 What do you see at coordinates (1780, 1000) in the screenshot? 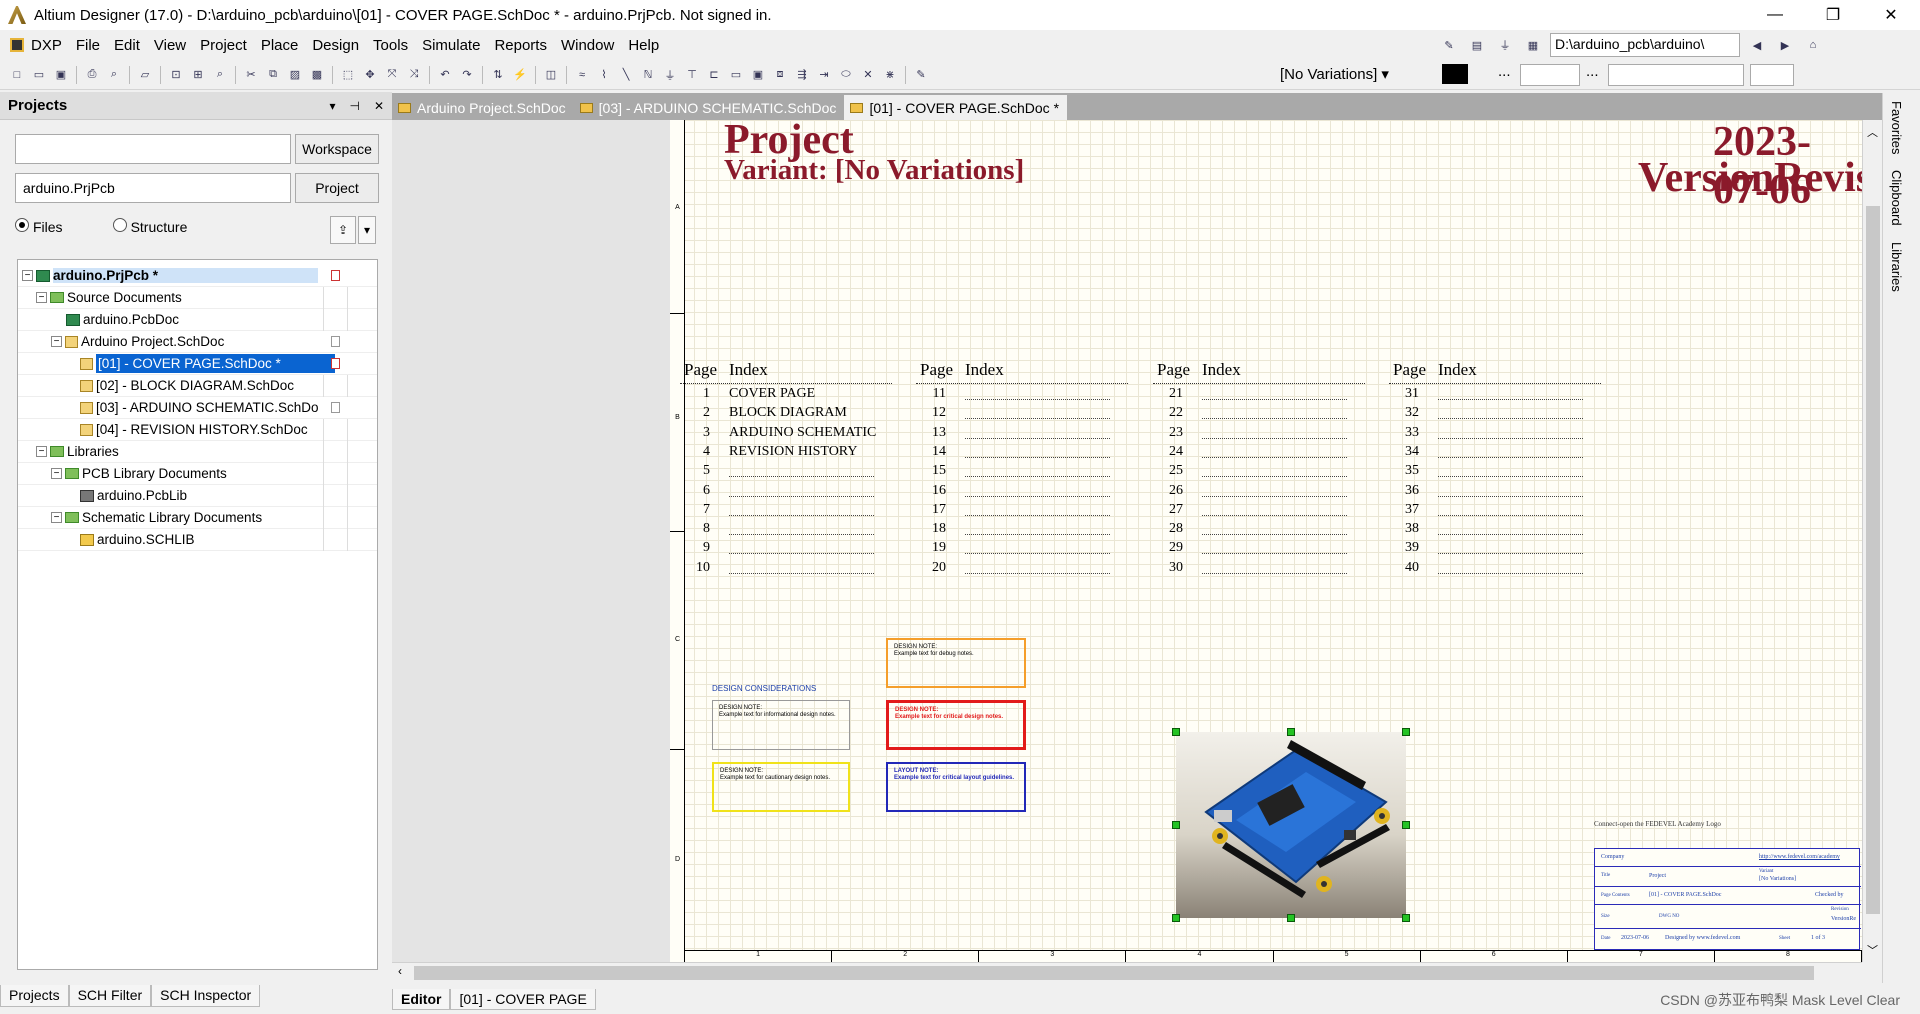
I see `status-right-text: CSDN @苏亚布鸭梨 Mask Level Clear` at bounding box center [1780, 1000].